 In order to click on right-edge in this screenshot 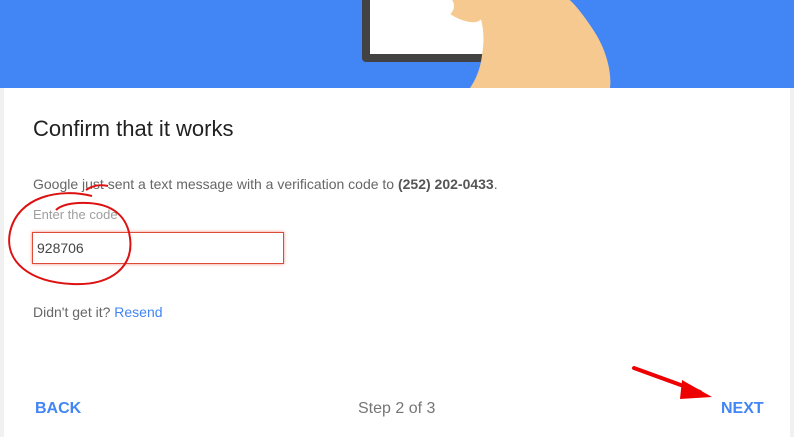, I will do `click(792, 262)`.